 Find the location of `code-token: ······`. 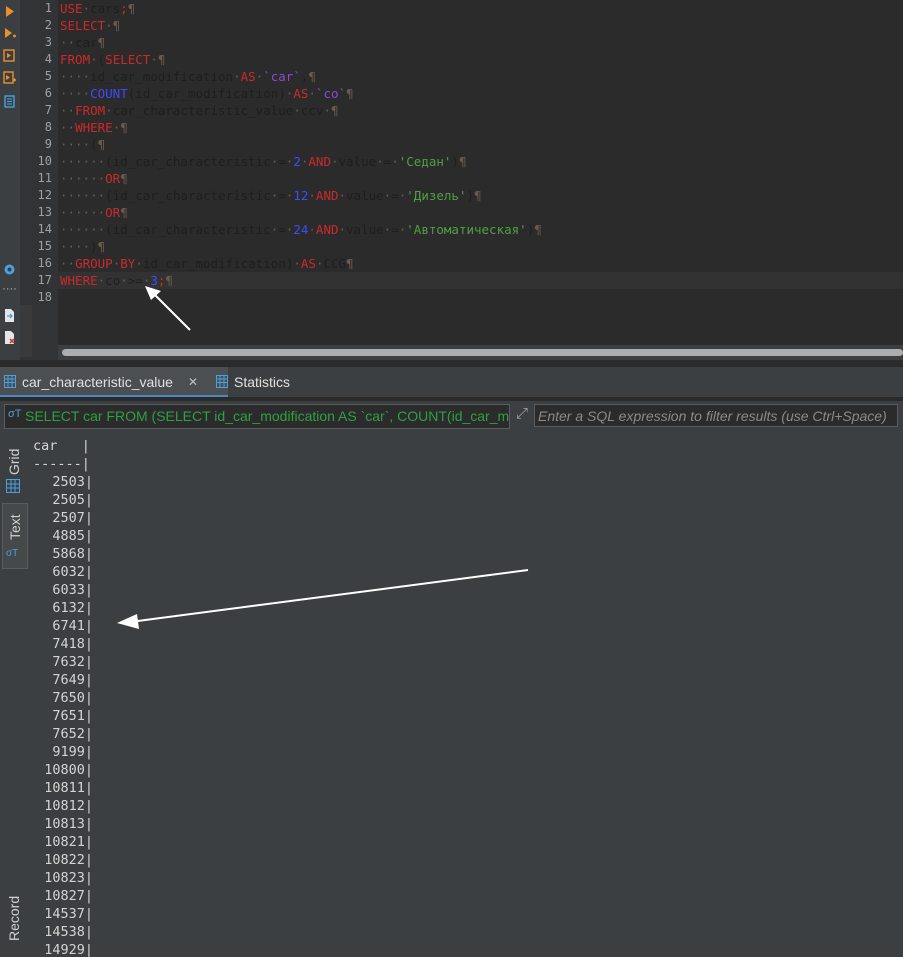

code-token: ······ is located at coordinates (83, 178).